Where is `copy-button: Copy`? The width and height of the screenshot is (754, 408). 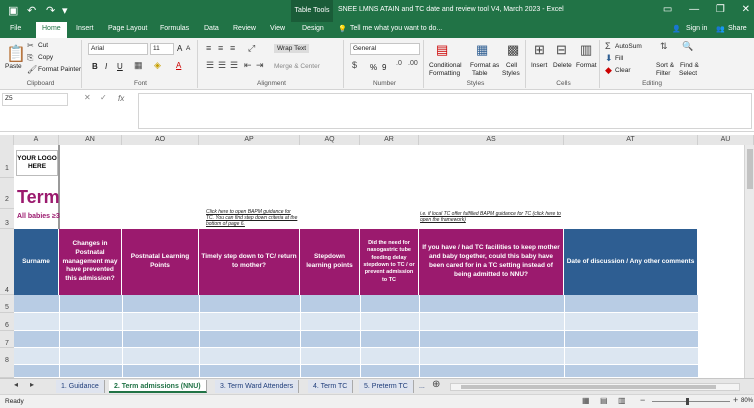
copy-button: Copy is located at coordinates (45, 57).